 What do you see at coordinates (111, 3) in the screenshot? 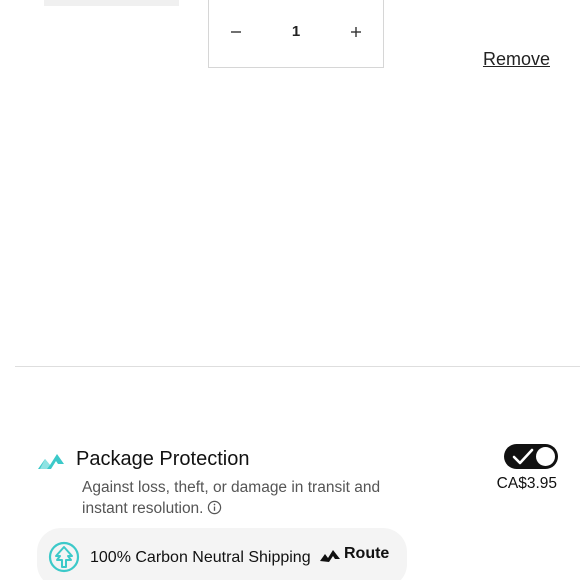
I see `product-image` at bounding box center [111, 3].